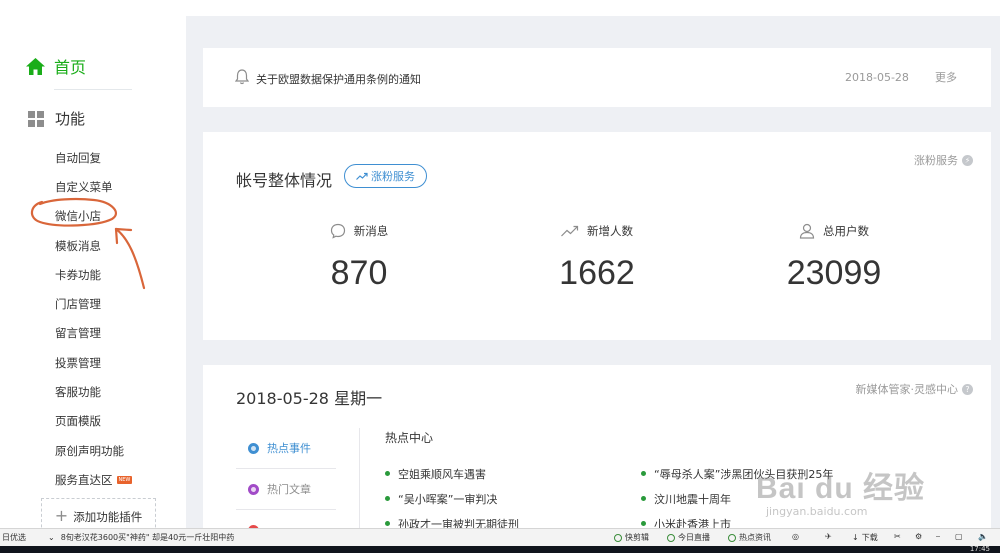 This screenshot has height=553, width=1000. What do you see at coordinates (597, 273) in the screenshot?
I see `stat-new-followers-value: 1662` at bounding box center [597, 273].